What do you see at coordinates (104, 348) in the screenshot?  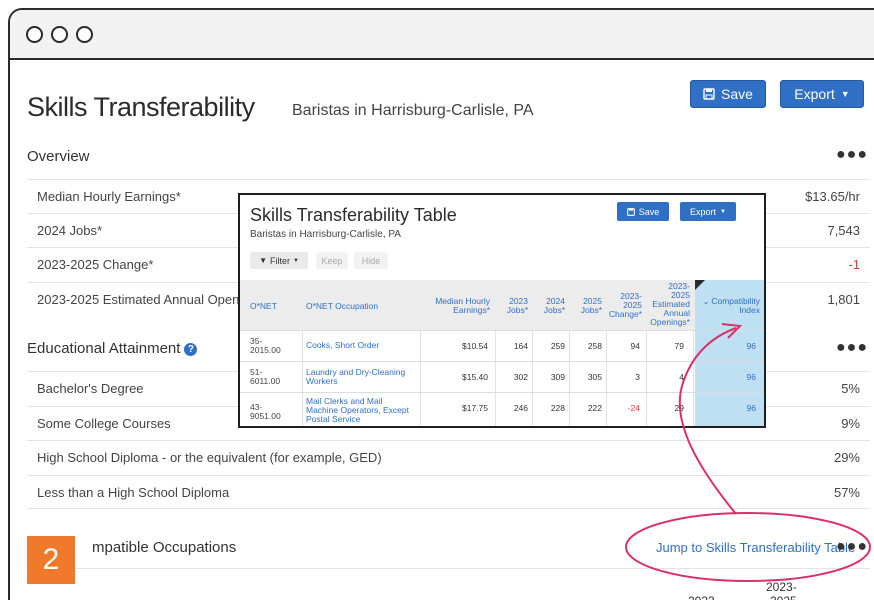 I see `education-title-text: Educational Attainment` at bounding box center [104, 348].